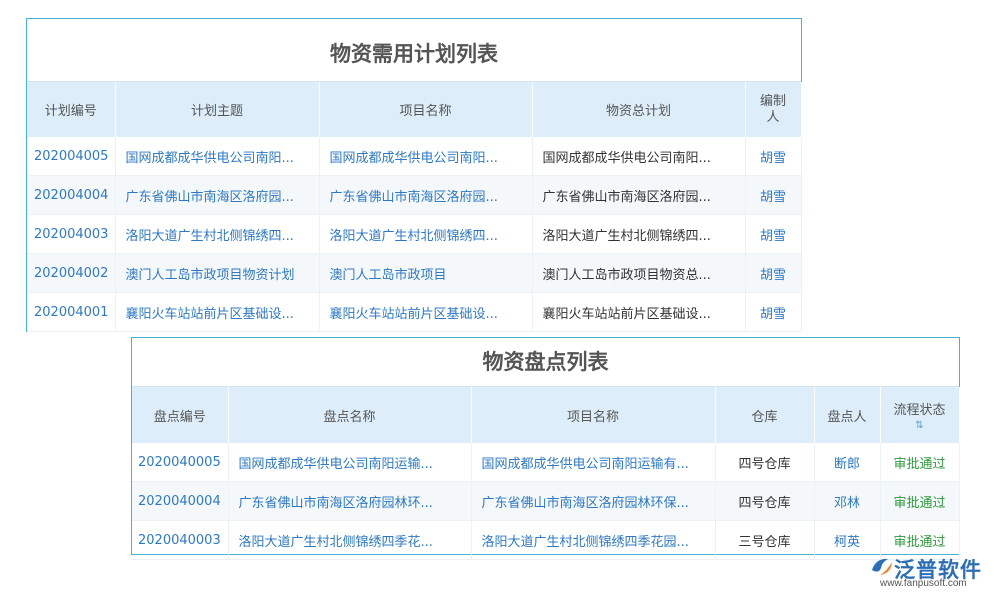 This screenshot has width=1000, height=600. Describe the element at coordinates (638, 109) in the screenshot. I see `col-header-total-plan: 物资总计划` at that location.